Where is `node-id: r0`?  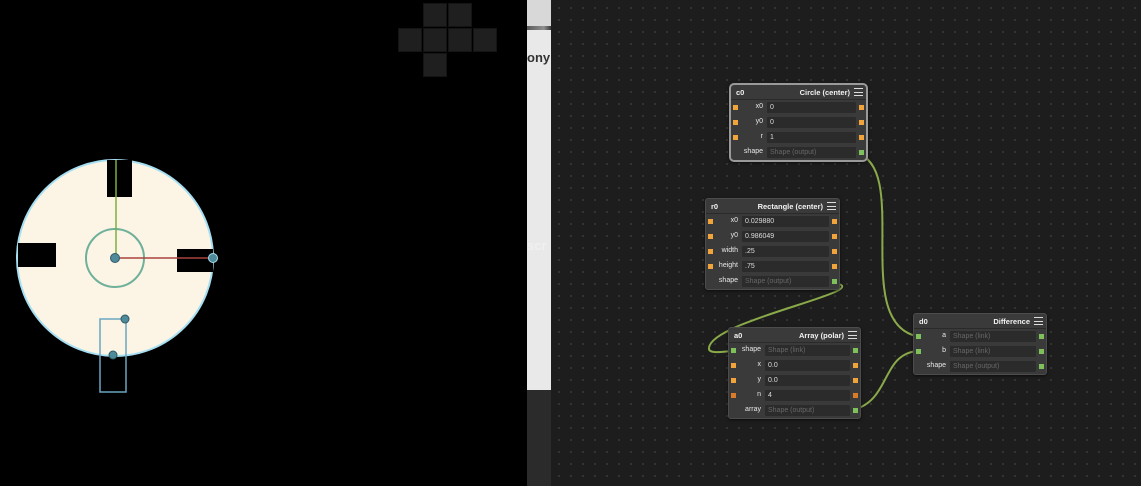 node-id: r0 is located at coordinates (715, 206).